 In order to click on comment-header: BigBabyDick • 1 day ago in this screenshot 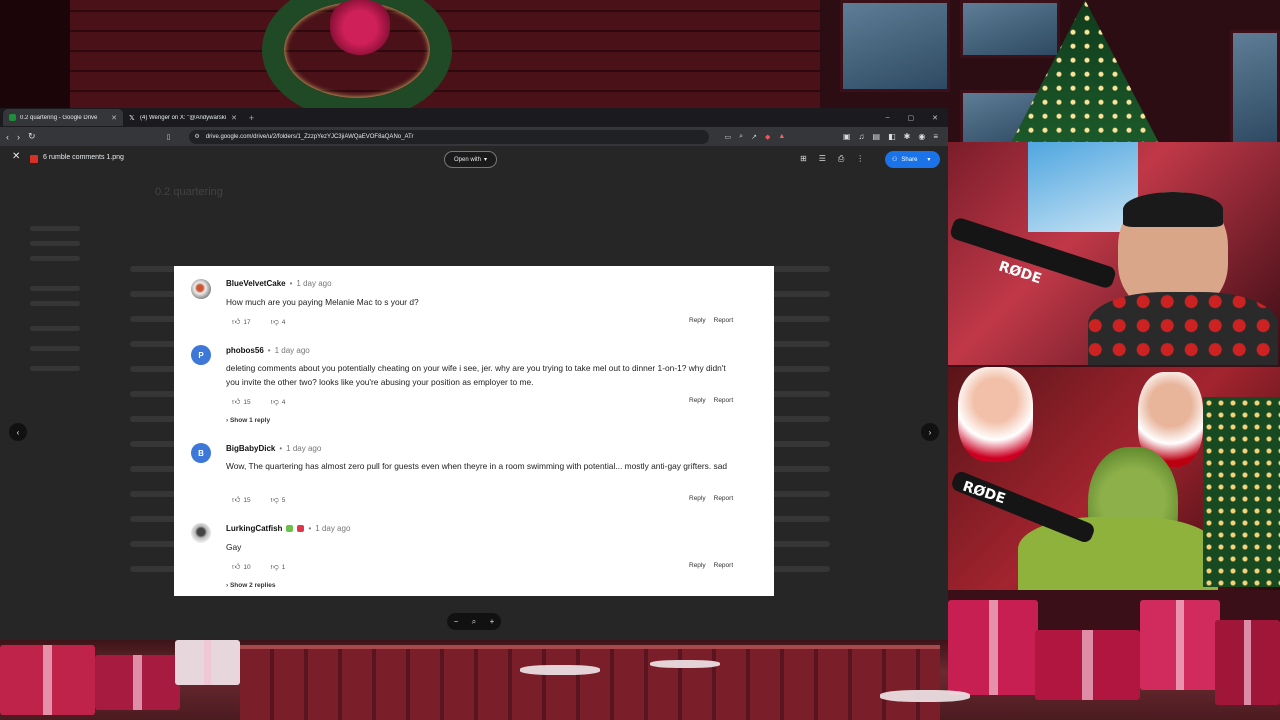, I will do `click(273, 448)`.